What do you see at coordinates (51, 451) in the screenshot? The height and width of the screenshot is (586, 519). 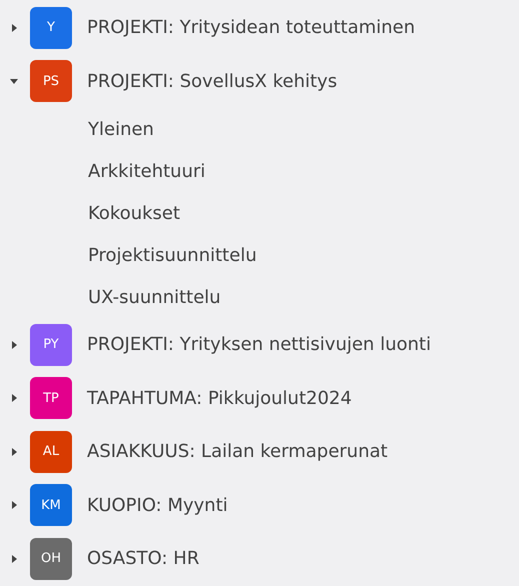 I see `team-avatar: AL` at bounding box center [51, 451].